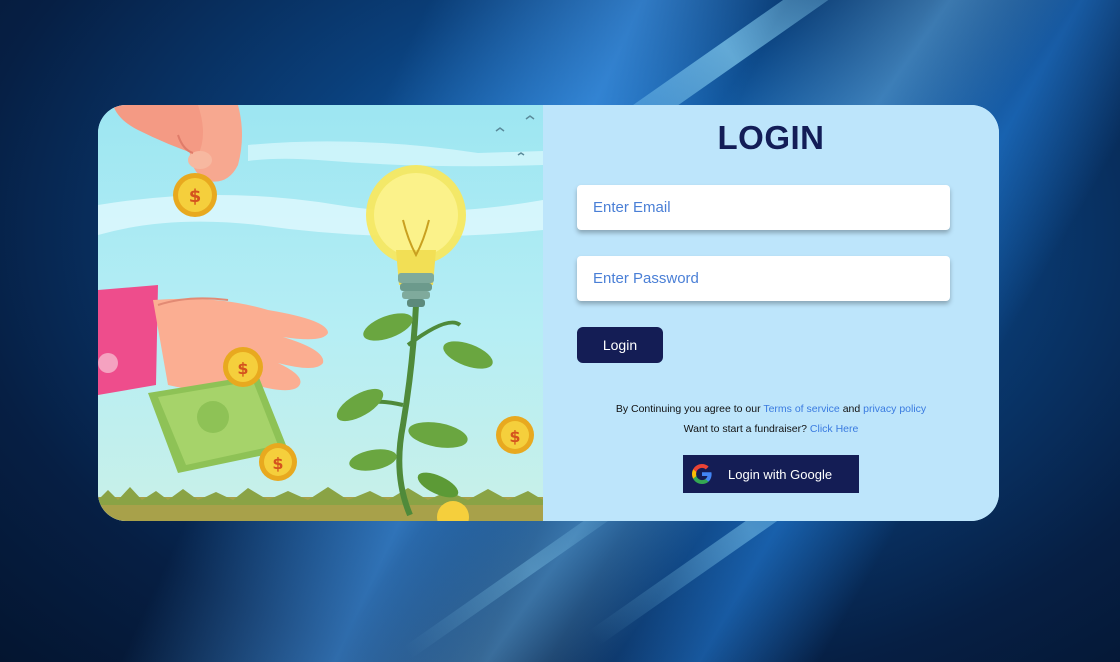 The image size is (1120, 662). Describe the element at coordinates (834, 429) in the screenshot. I see `click-here-link: Click Here` at that location.